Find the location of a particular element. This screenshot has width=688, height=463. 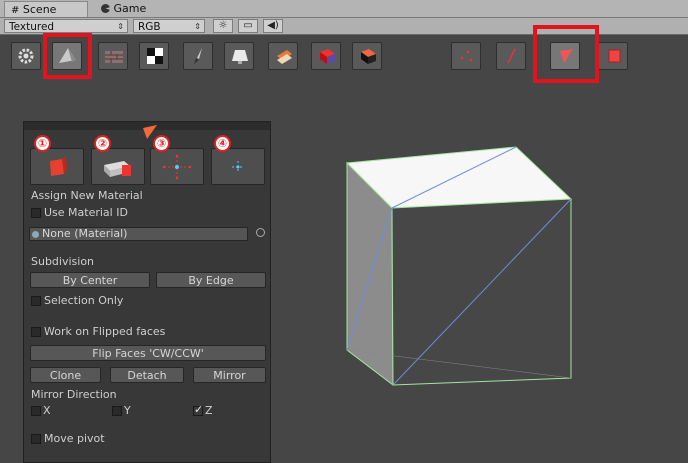

step-badge-3: ③ is located at coordinates (161, 143).